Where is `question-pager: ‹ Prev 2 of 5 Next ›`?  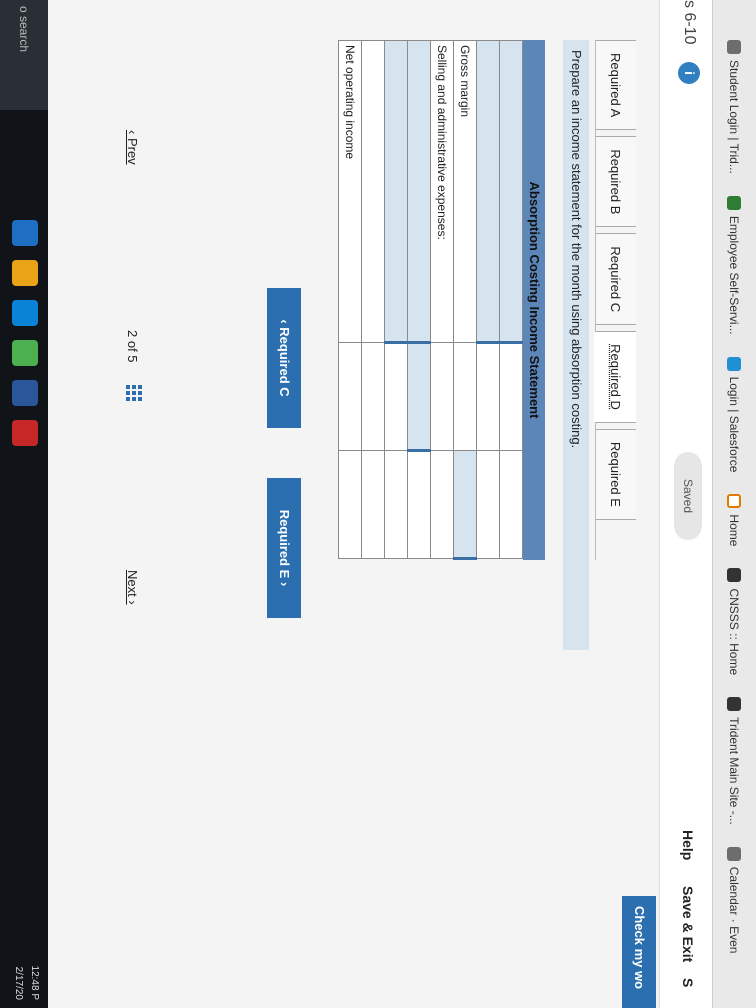 question-pager: ‹ Prev 2 of 5 Next › is located at coordinates (131, 390).